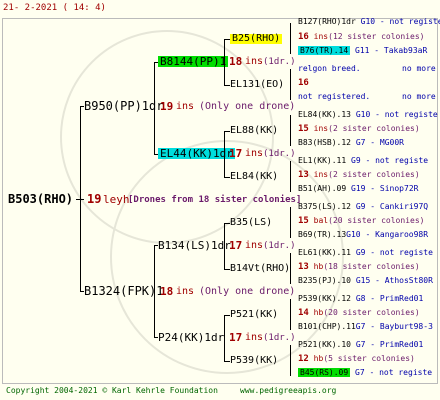 This screenshot has width=440, height=400. Describe the element at coordinates (279, 62) in the screenshot. I see `g2a-note: (1dr.)` at that location.